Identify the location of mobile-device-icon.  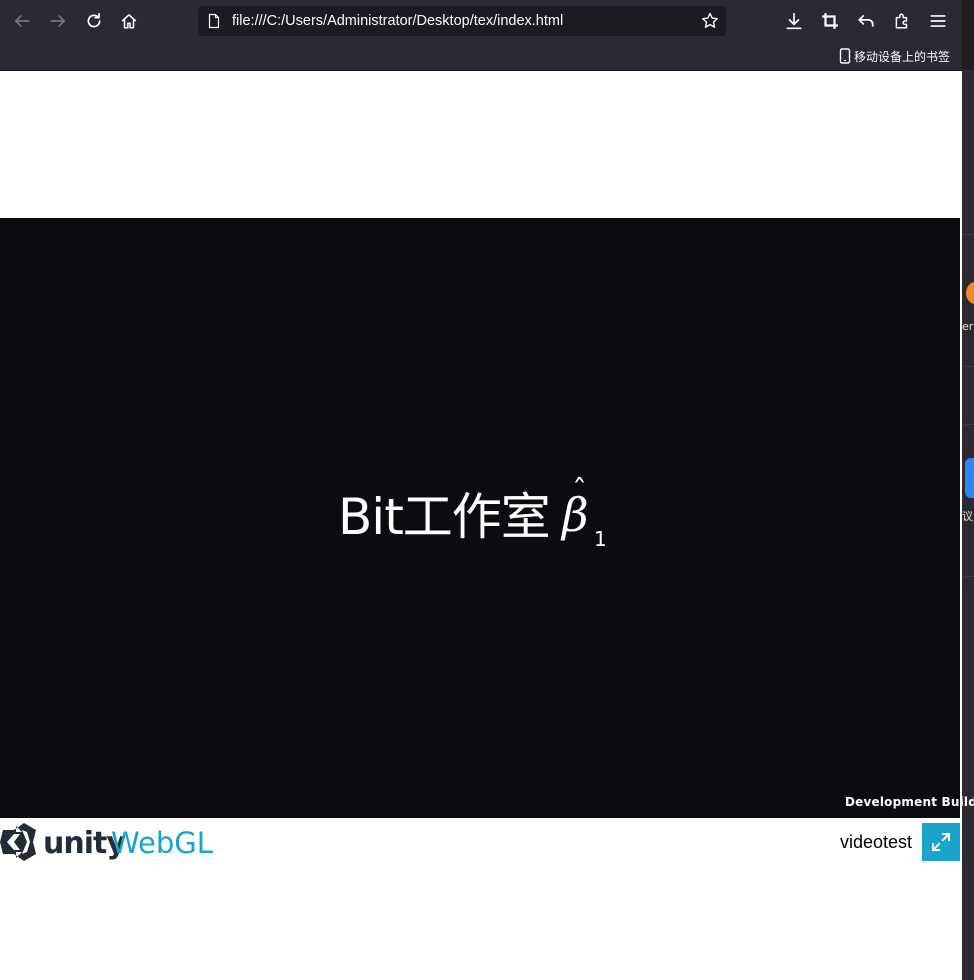
(845, 56).